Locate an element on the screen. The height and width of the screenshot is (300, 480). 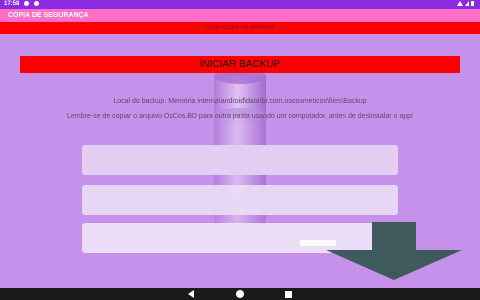
start-backup-button: INICIAR BACKUP is located at coordinates (240, 64).